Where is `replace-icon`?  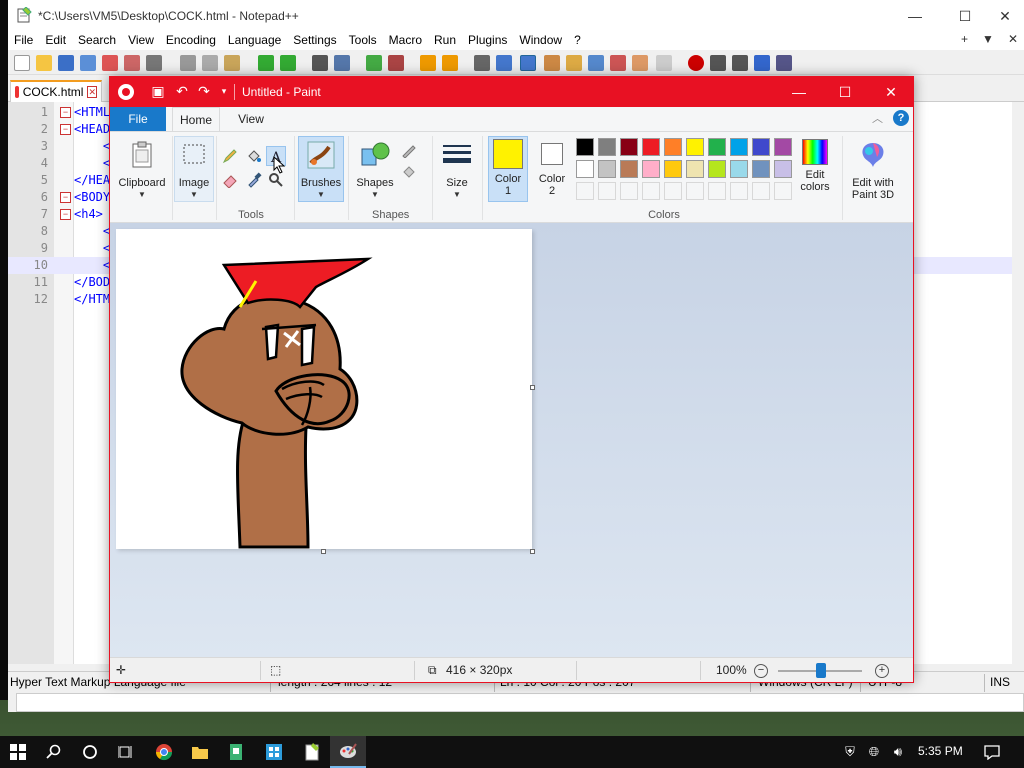
replace-icon is located at coordinates (342, 63).